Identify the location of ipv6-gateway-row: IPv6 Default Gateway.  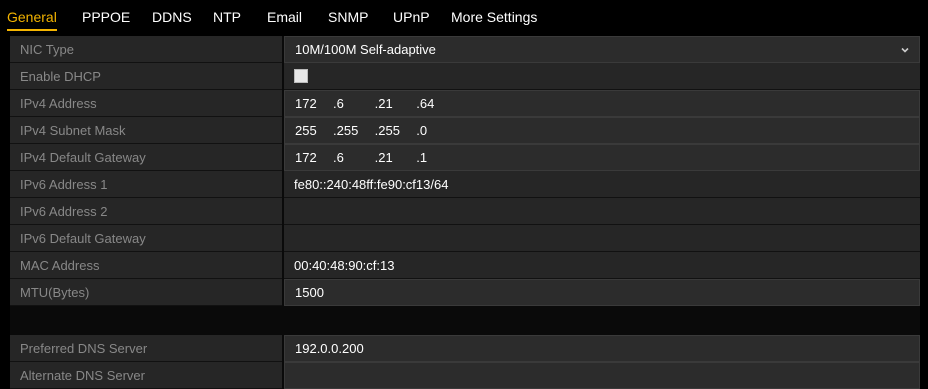
(465, 238).